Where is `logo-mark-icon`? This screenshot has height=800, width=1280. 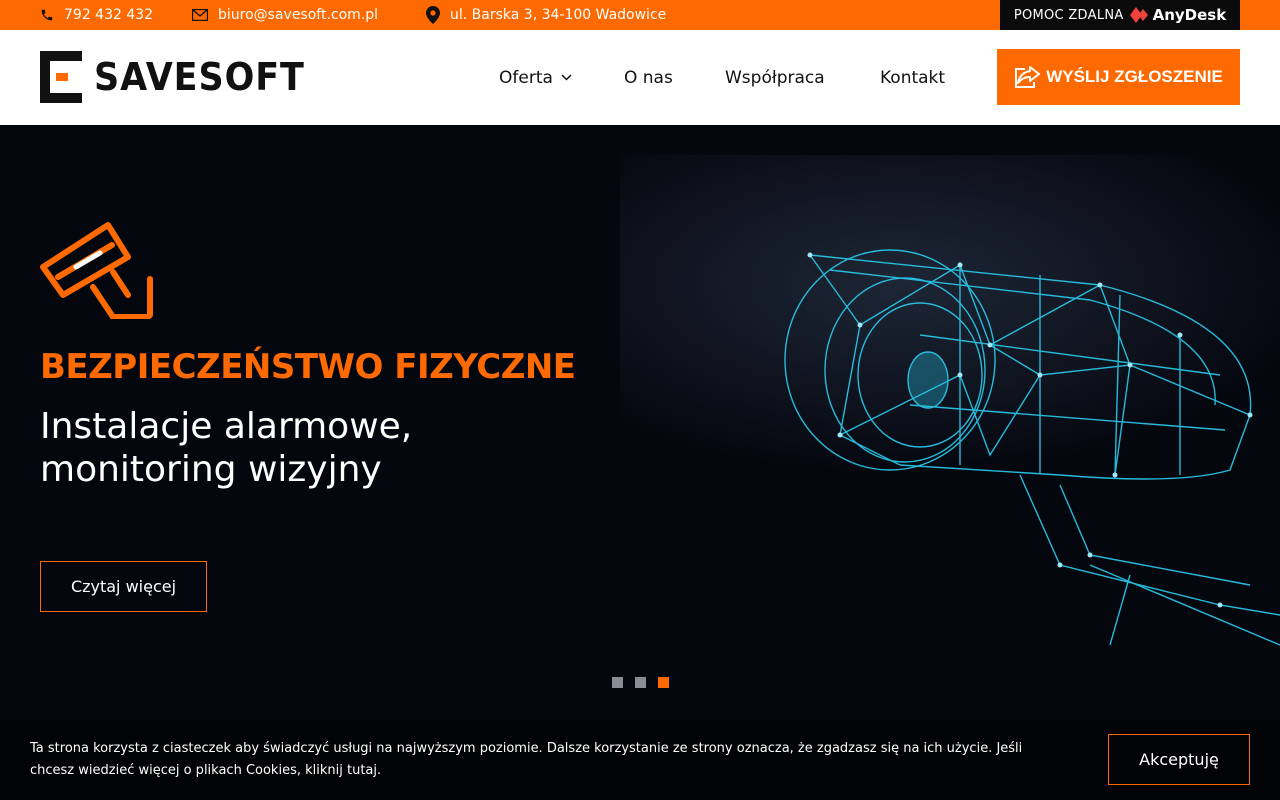
logo-mark-icon is located at coordinates (61, 77).